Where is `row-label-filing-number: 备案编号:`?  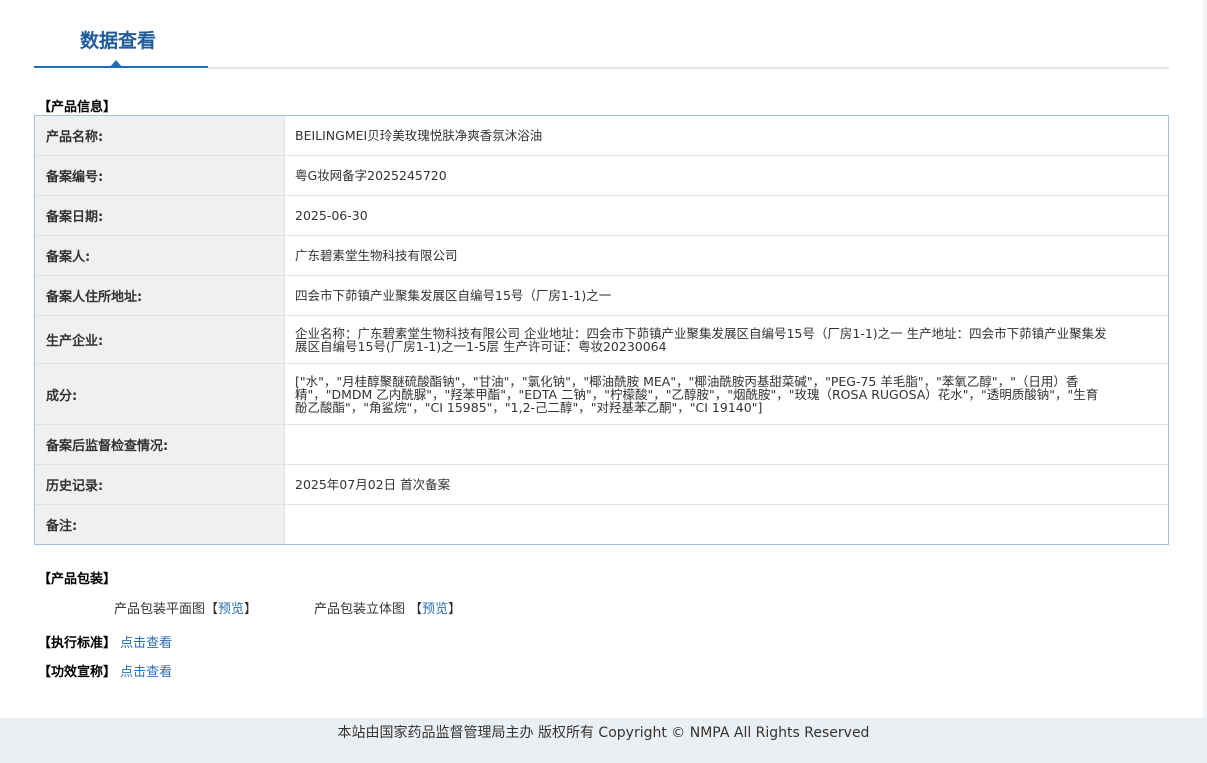 row-label-filing-number: 备案编号: is located at coordinates (160, 175).